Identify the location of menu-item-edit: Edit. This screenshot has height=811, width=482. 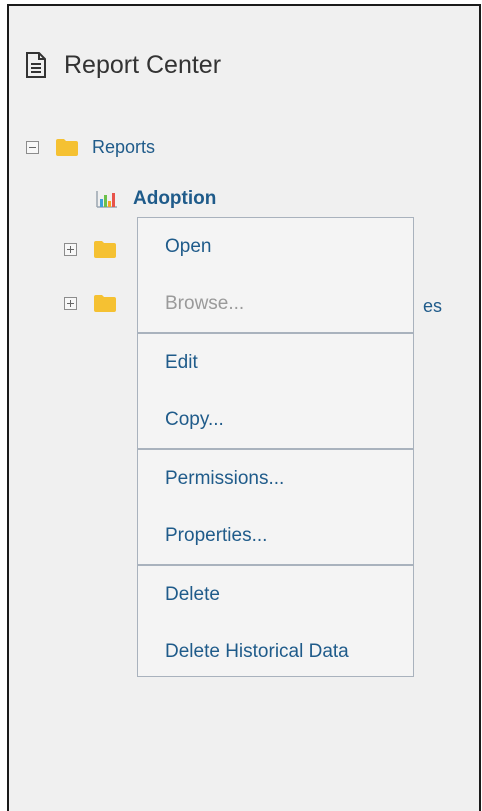
(275, 362).